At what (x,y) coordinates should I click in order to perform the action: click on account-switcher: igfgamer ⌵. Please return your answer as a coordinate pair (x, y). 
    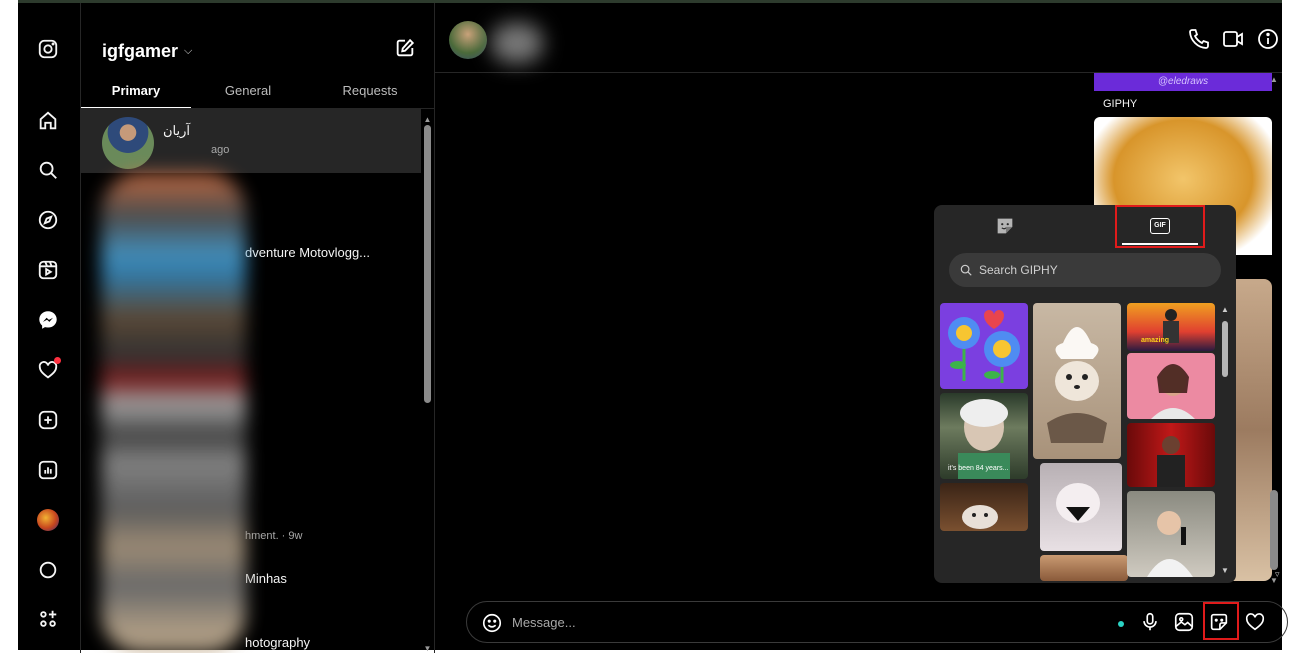
    Looking at the image, I should click on (147, 51).